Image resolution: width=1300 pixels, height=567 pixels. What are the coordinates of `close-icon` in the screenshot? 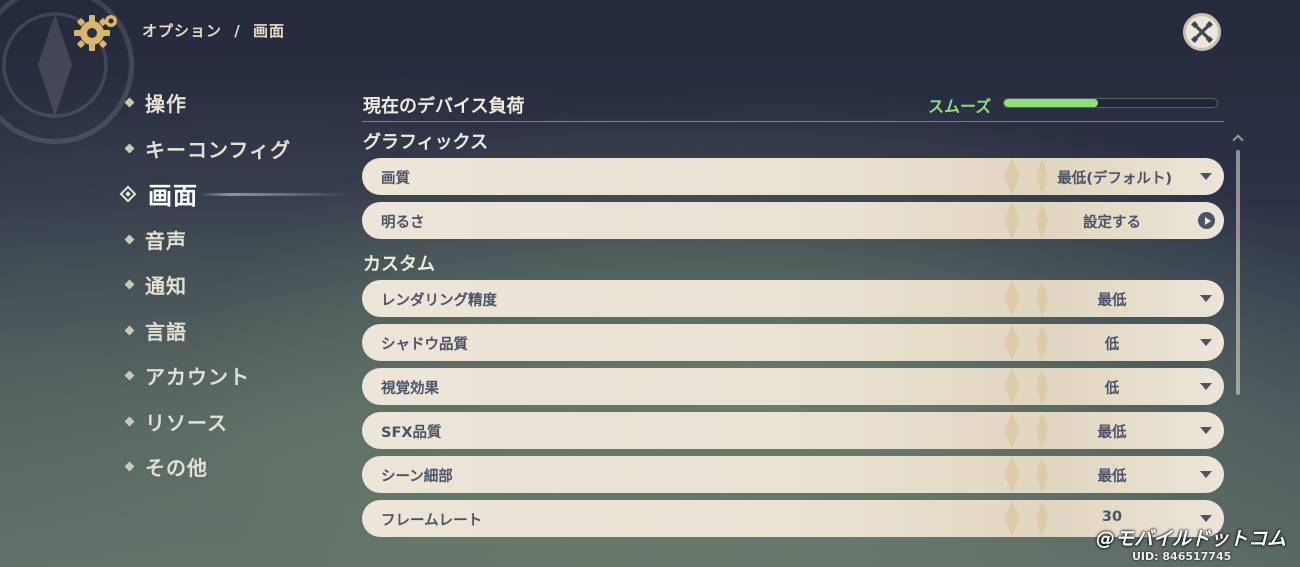 It's located at (1202, 32).